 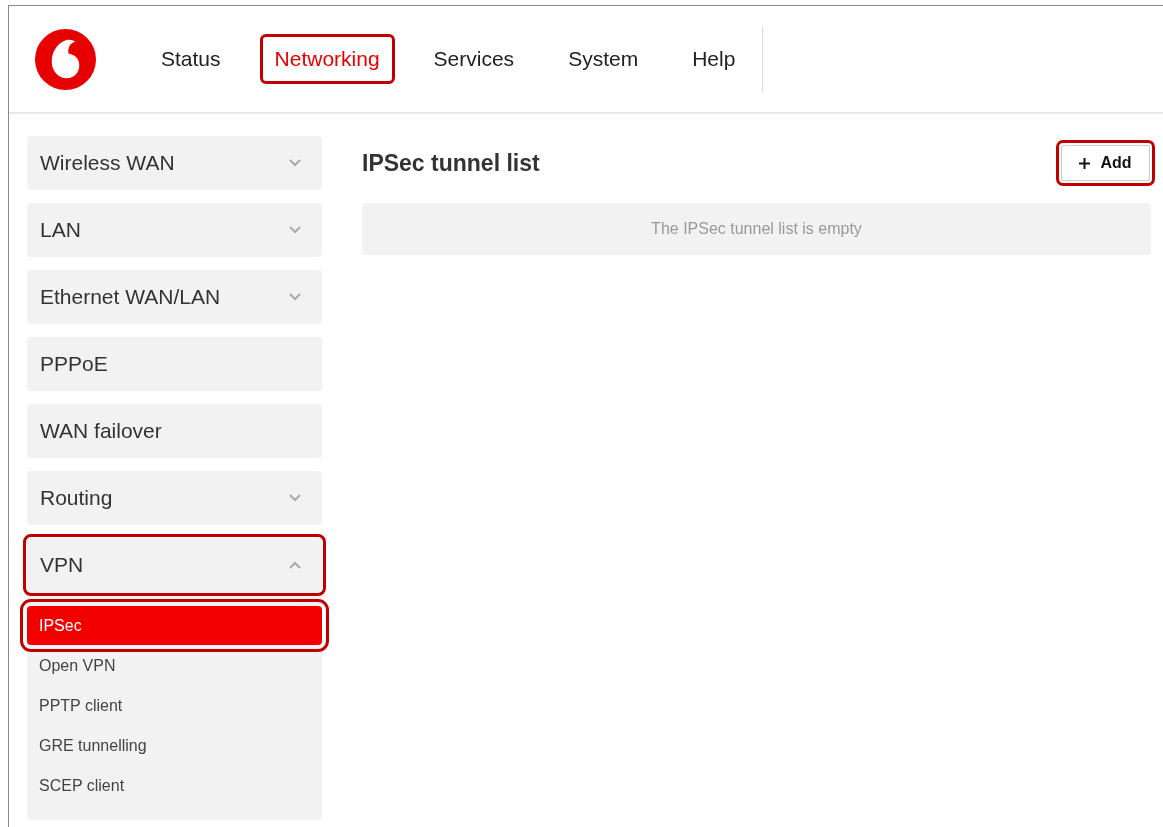 What do you see at coordinates (174, 297) in the screenshot?
I see `sidebar-item: Ethernet WAN/LAN` at bounding box center [174, 297].